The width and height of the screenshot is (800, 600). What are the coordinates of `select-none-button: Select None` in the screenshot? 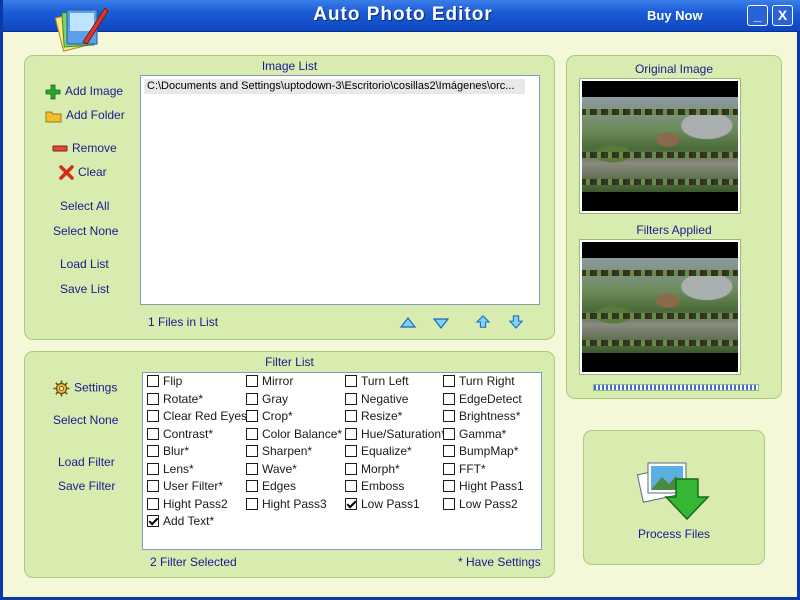 It's located at (85, 231).